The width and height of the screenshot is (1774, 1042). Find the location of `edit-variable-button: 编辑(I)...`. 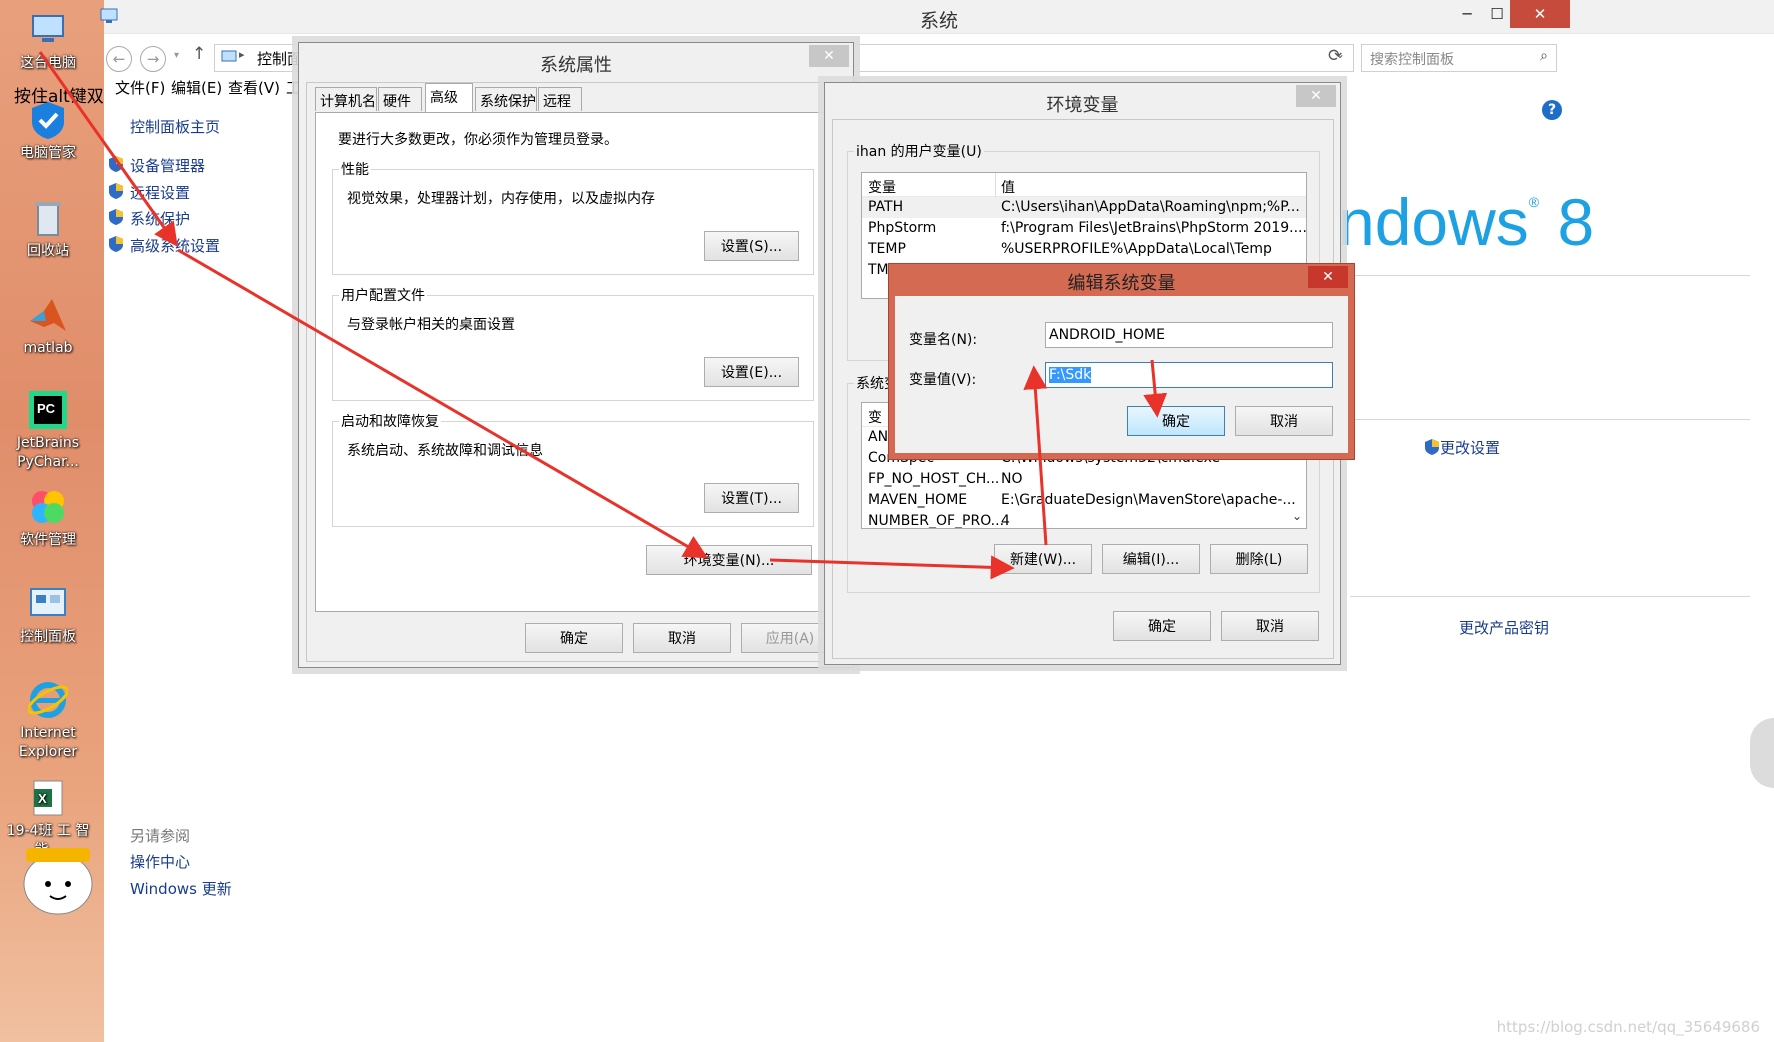

edit-variable-button: 编辑(I)... is located at coordinates (1151, 559).